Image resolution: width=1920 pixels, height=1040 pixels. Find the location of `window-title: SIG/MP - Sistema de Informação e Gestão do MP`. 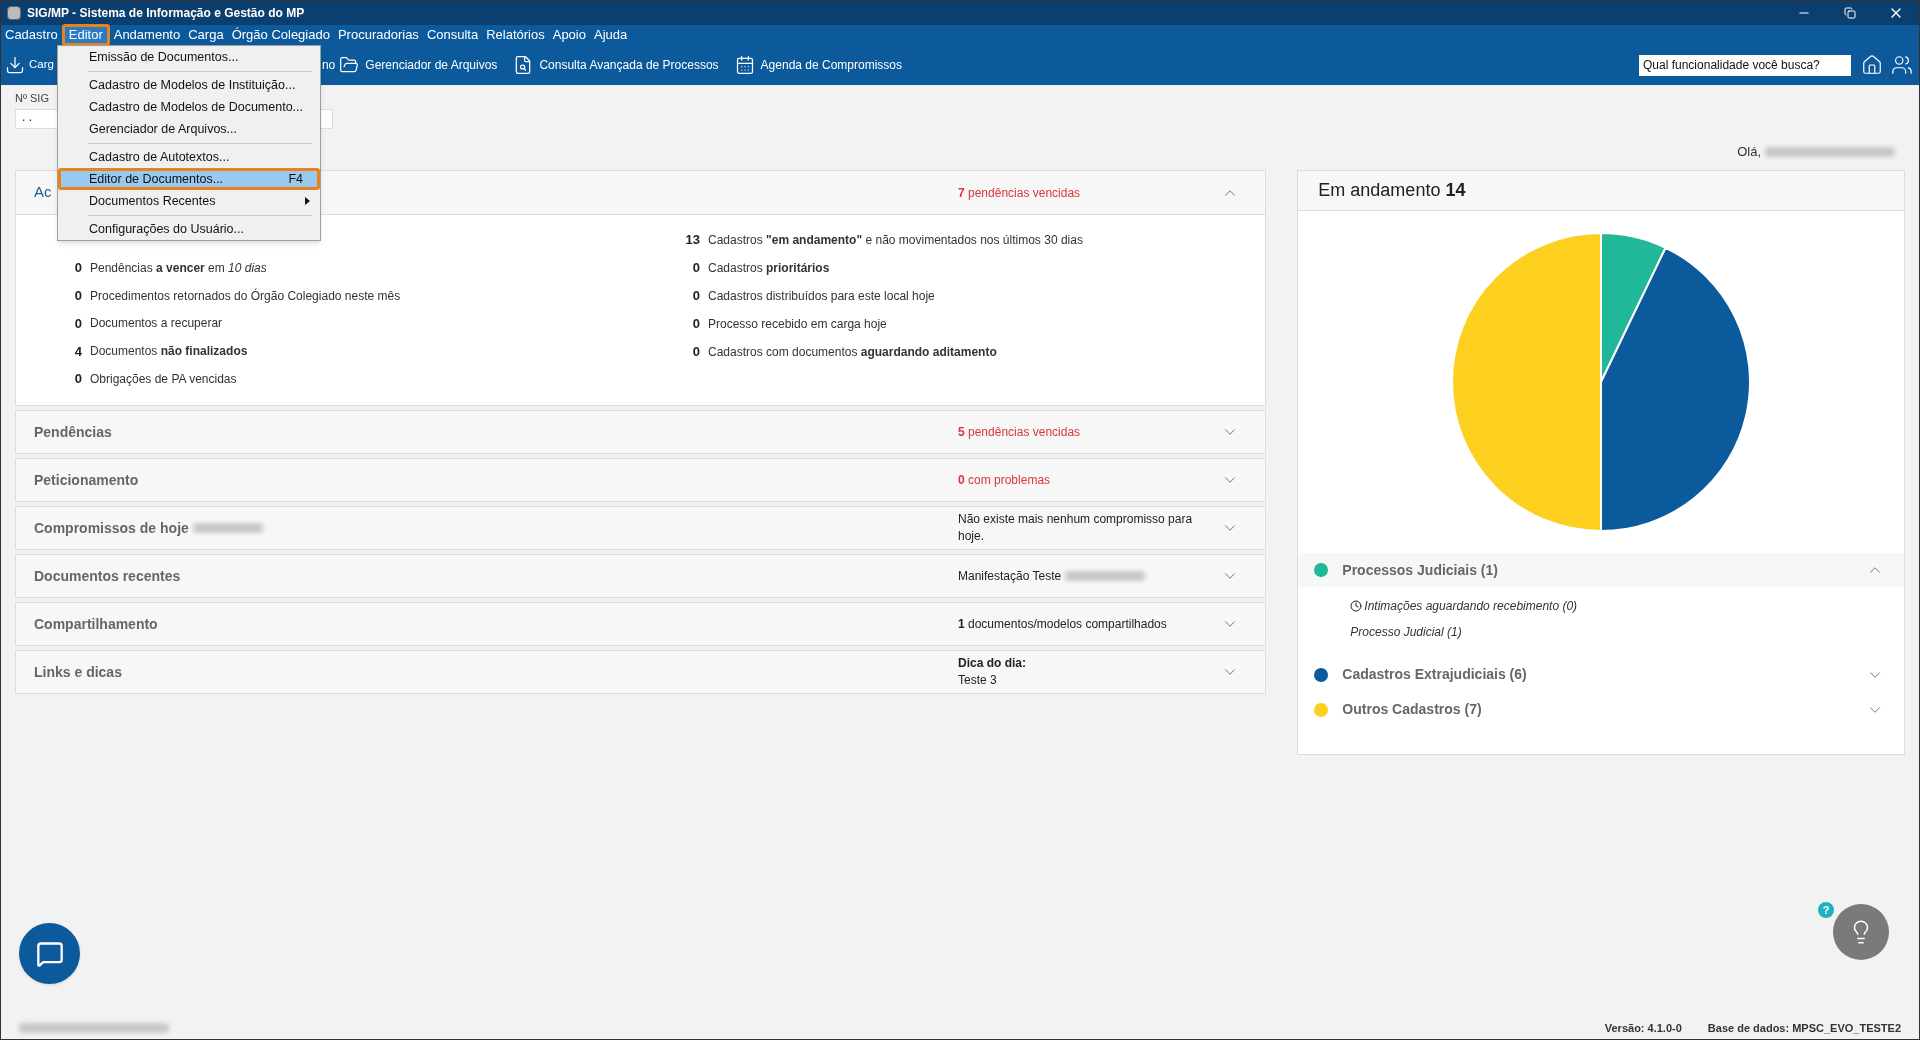

window-title: SIG/MP - Sistema de Informação e Gestão do MP is located at coordinates (166, 13).